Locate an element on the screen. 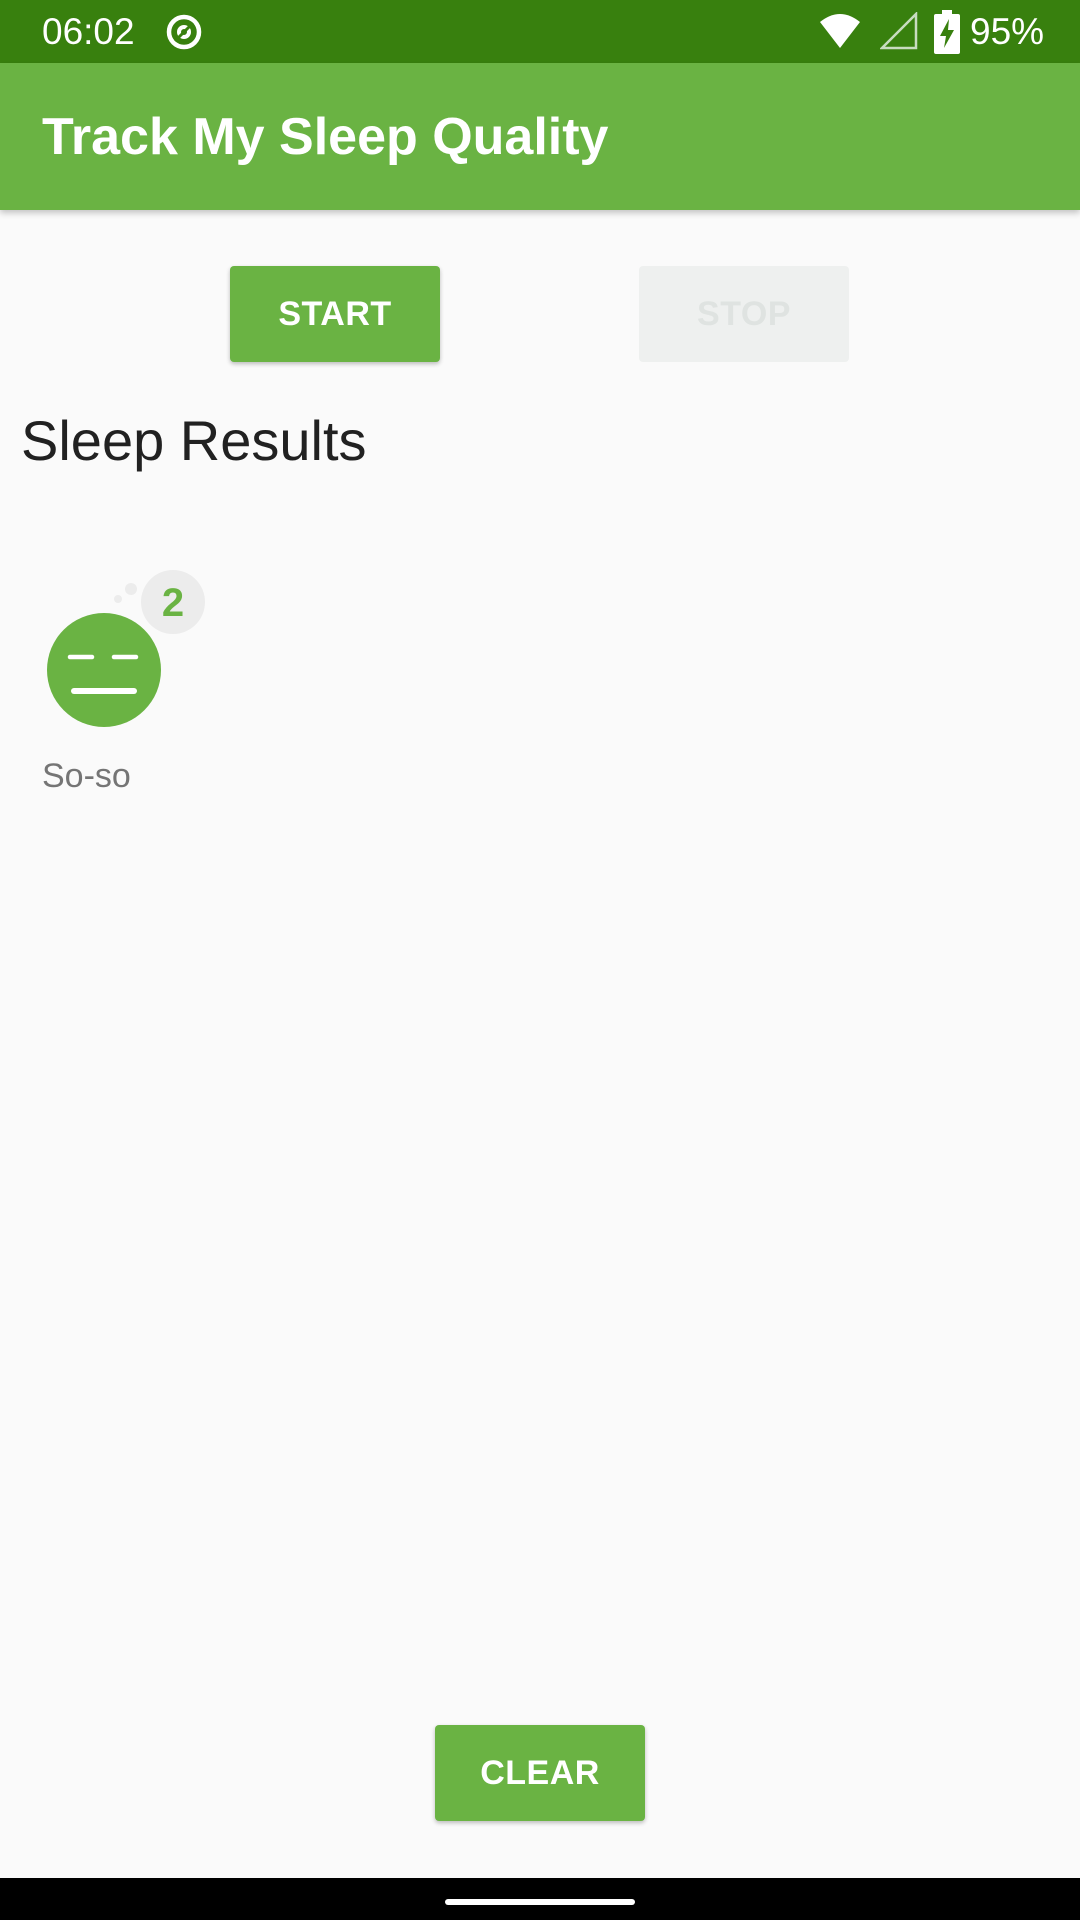 The image size is (1080, 1920). sleep-result-item: 2 So-so is located at coordinates (136, 686).